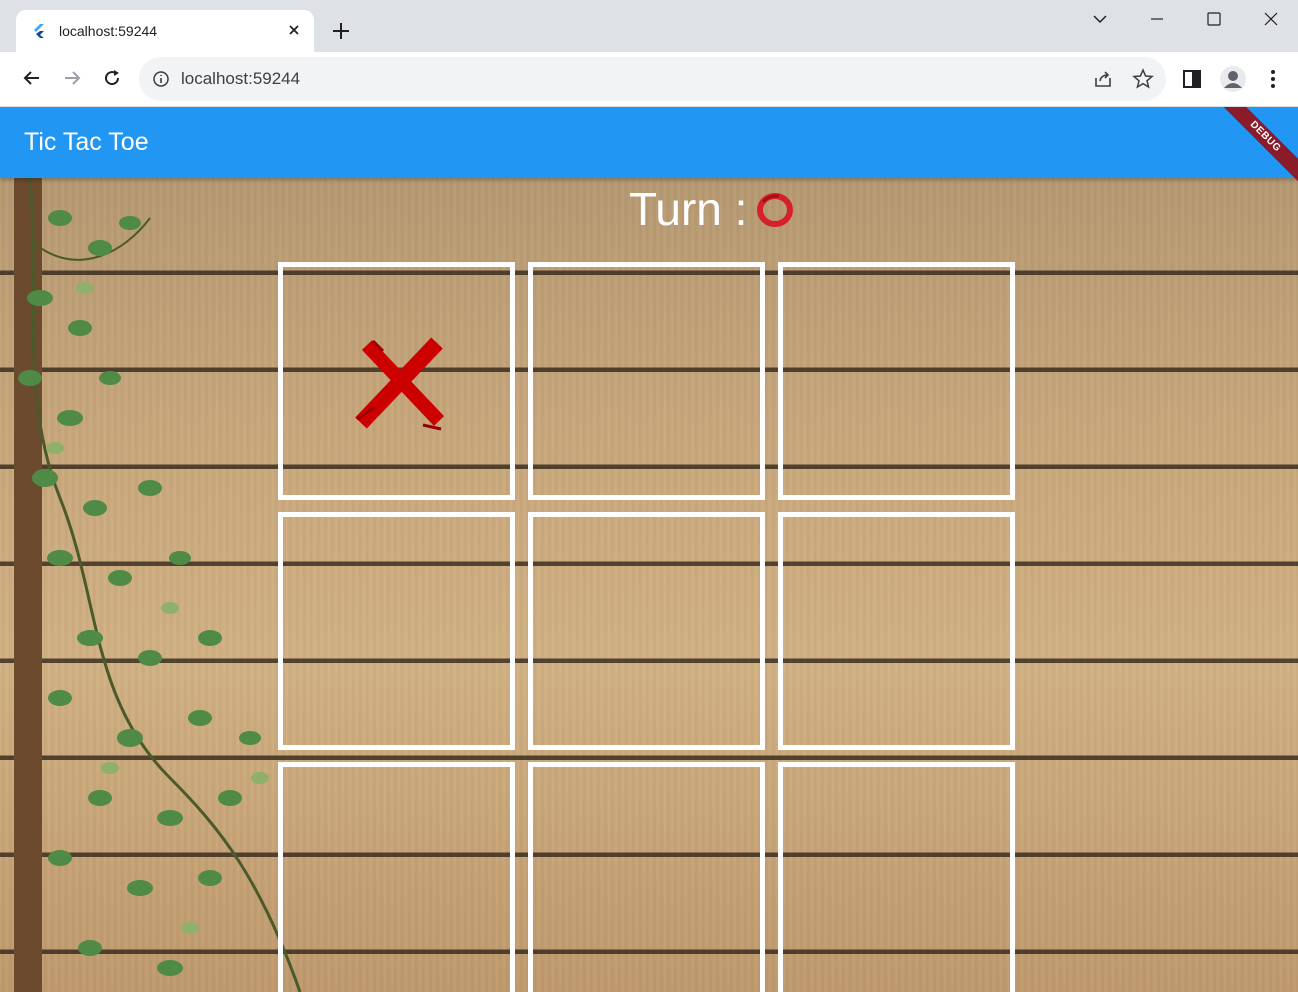  I want to click on maximize-icon, so click(1214, 19).